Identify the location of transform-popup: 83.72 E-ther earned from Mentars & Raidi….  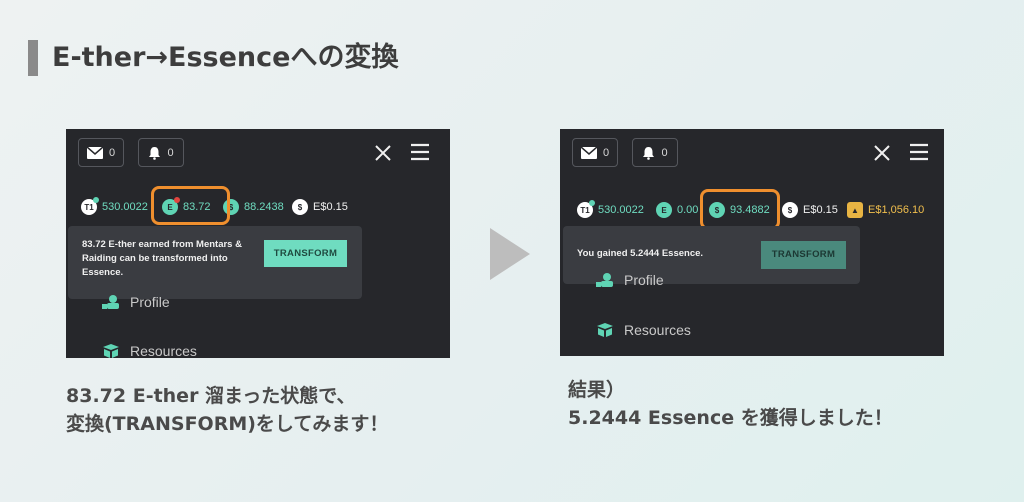
(215, 262).